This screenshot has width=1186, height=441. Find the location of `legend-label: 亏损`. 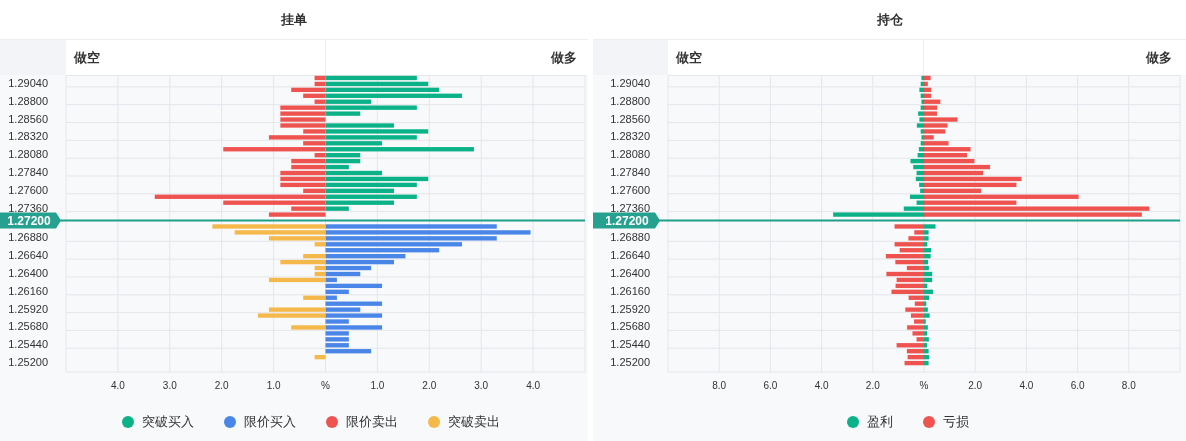

legend-label: 亏损 is located at coordinates (956, 422).